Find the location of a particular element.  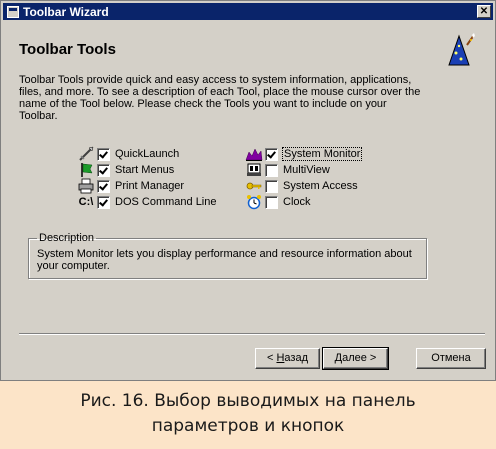

tool-print-manager: Print Manager is located at coordinates (130, 186).